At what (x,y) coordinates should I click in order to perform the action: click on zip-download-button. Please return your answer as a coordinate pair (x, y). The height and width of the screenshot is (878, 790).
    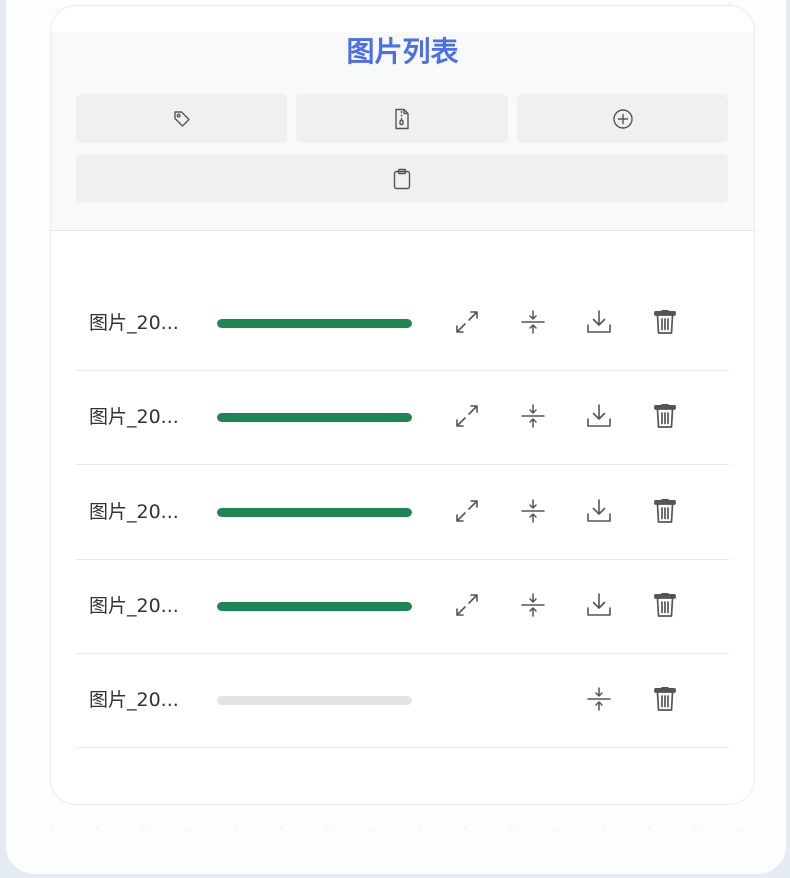
    Looking at the image, I should click on (402, 118).